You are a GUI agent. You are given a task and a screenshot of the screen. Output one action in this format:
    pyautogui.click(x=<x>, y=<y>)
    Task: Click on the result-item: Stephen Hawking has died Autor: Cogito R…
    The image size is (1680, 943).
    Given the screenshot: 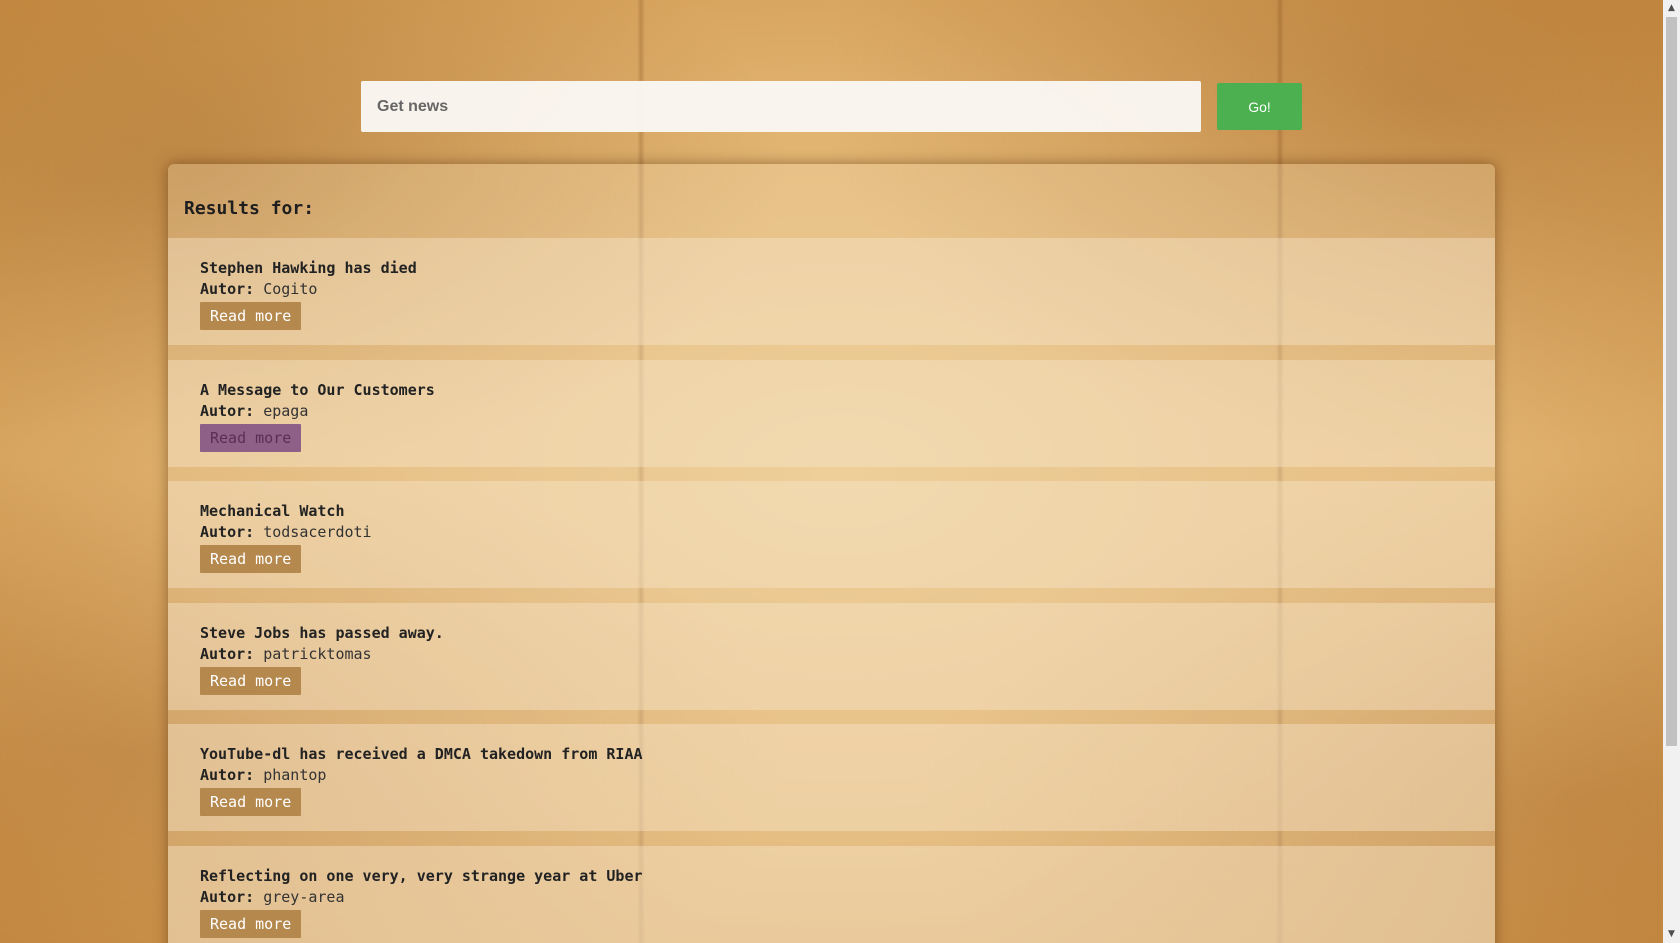 What is the action you would take?
    pyautogui.click(x=831, y=291)
    